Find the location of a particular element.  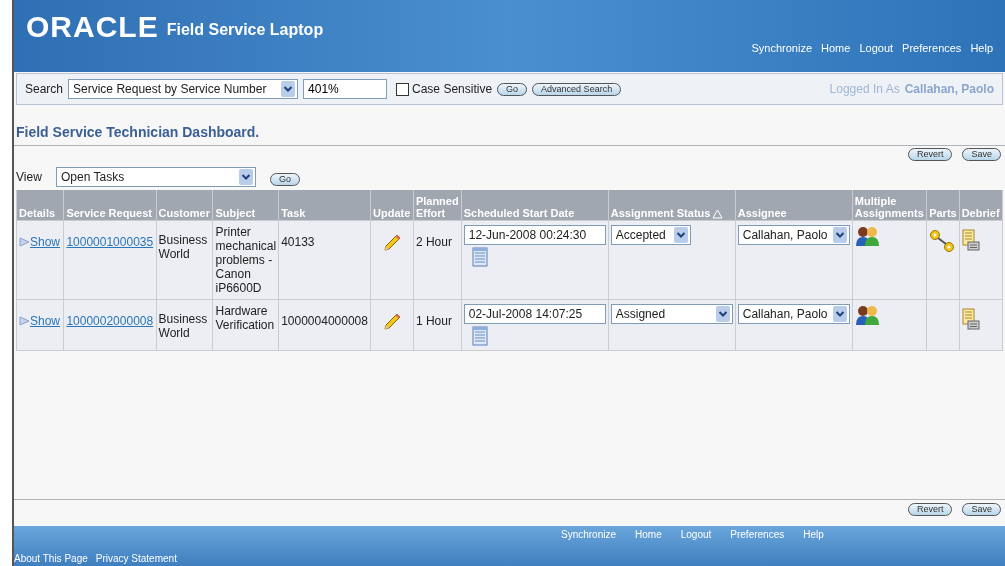

column-header: Assignment Status is located at coordinates (672, 205).